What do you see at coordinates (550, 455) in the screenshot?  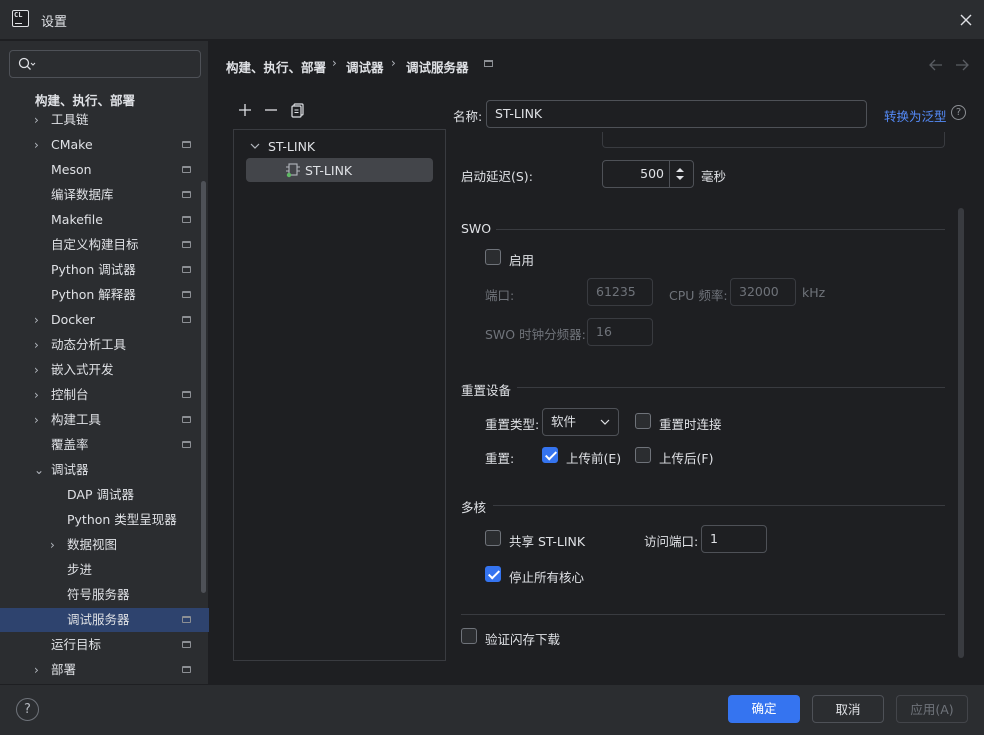 I see `reset-before-upload-checkbox` at bounding box center [550, 455].